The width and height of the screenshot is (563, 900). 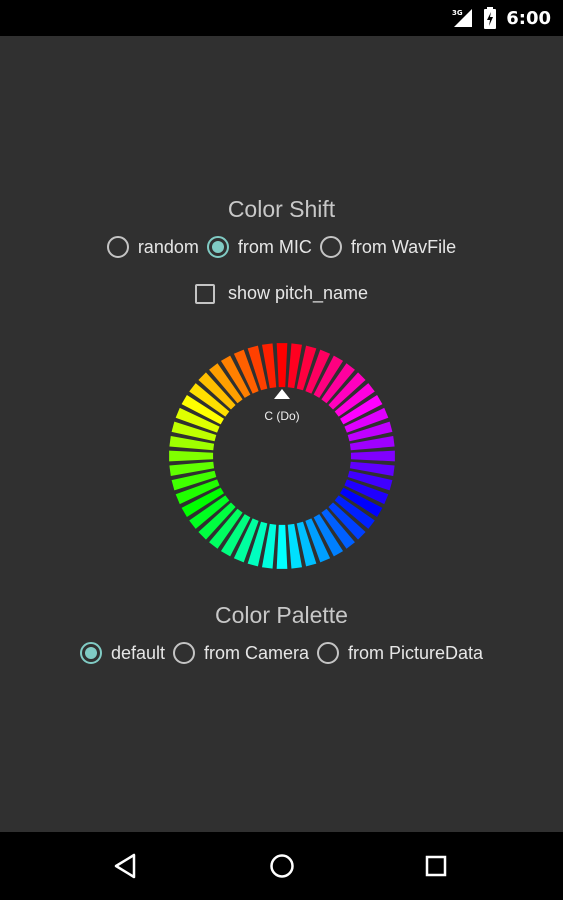 I want to click on home-icon, so click(x=282, y=866).